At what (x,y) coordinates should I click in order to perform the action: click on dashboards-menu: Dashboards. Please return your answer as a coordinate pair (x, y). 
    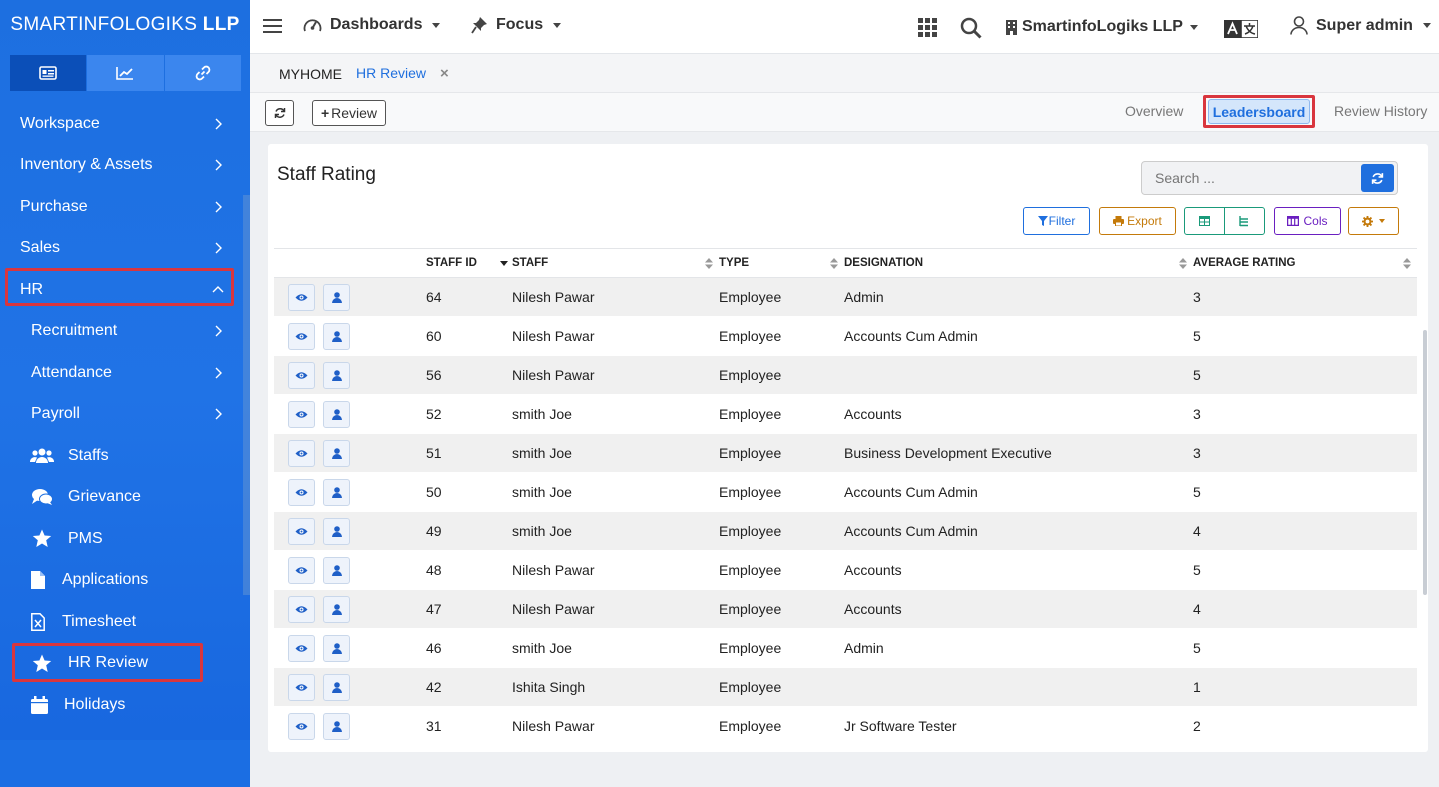
    Looking at the image, I should click on (372, 25).